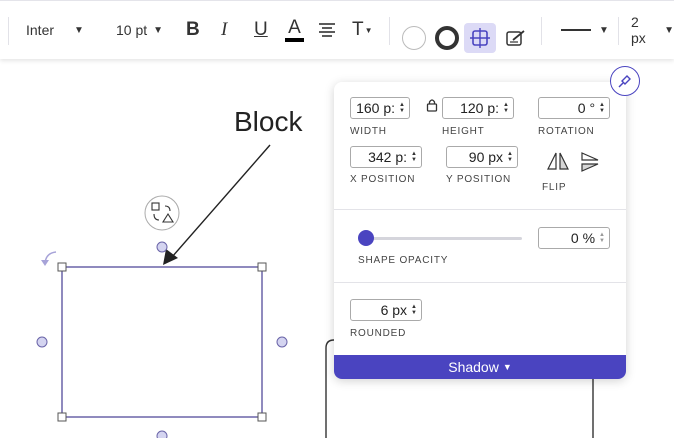 The image size is (674, 438). Describe the element at coordinates (583, 238) in the screenshot. I see `opacity-value: 0 %` at that location.